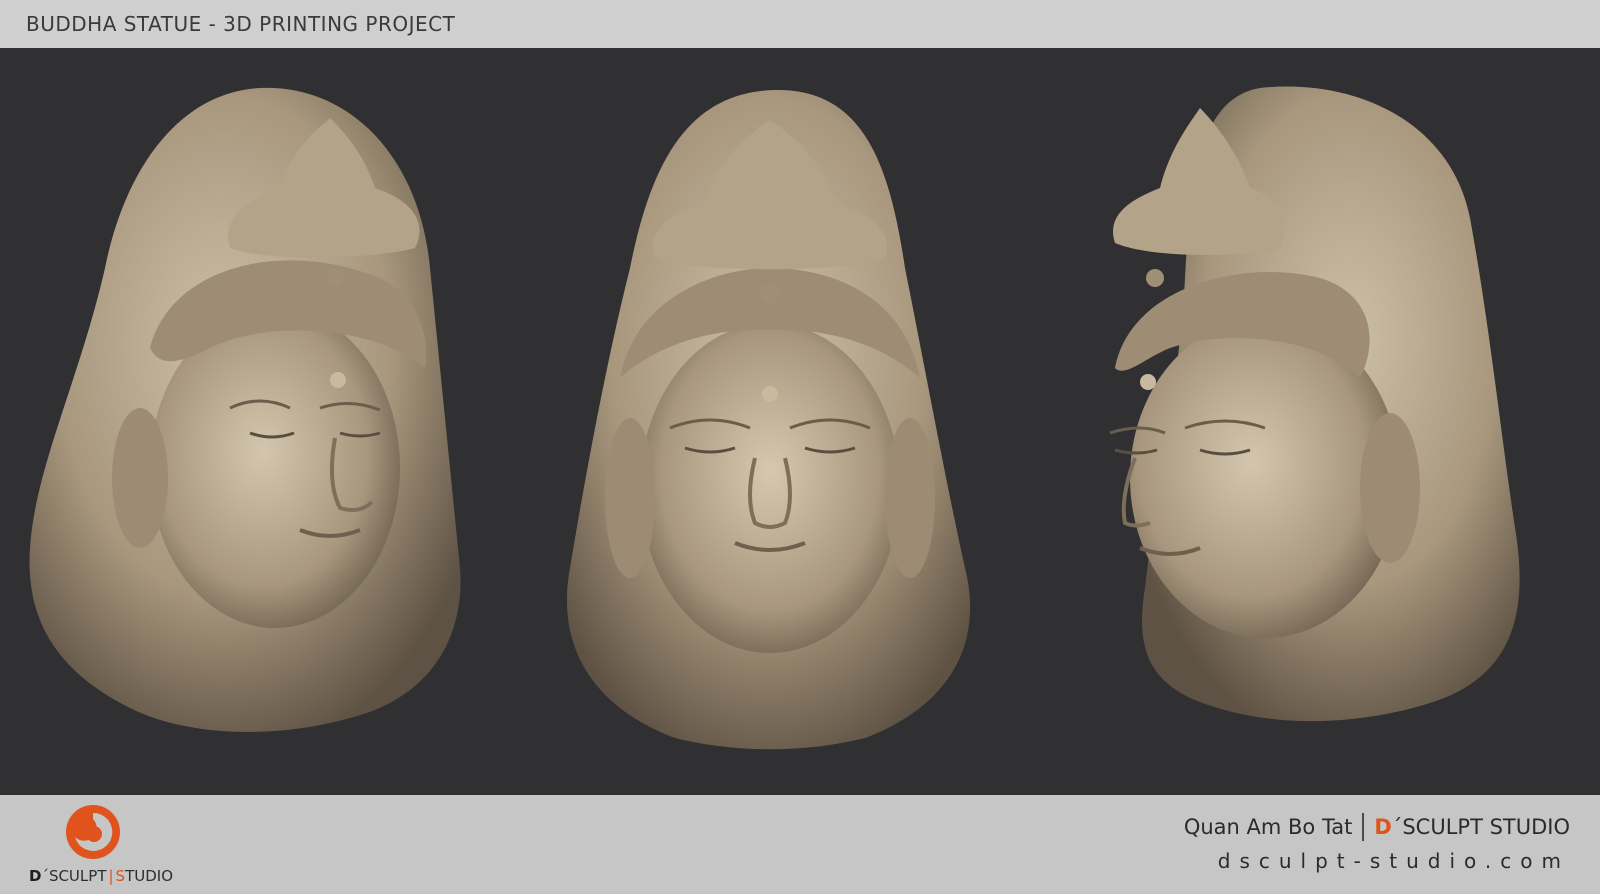 The height and width of the screenshot is (894, 1600). What do you see at coordinates (120, 876) in the screenshot?
I see `logo-s: S` at bounding box center [120, 876].